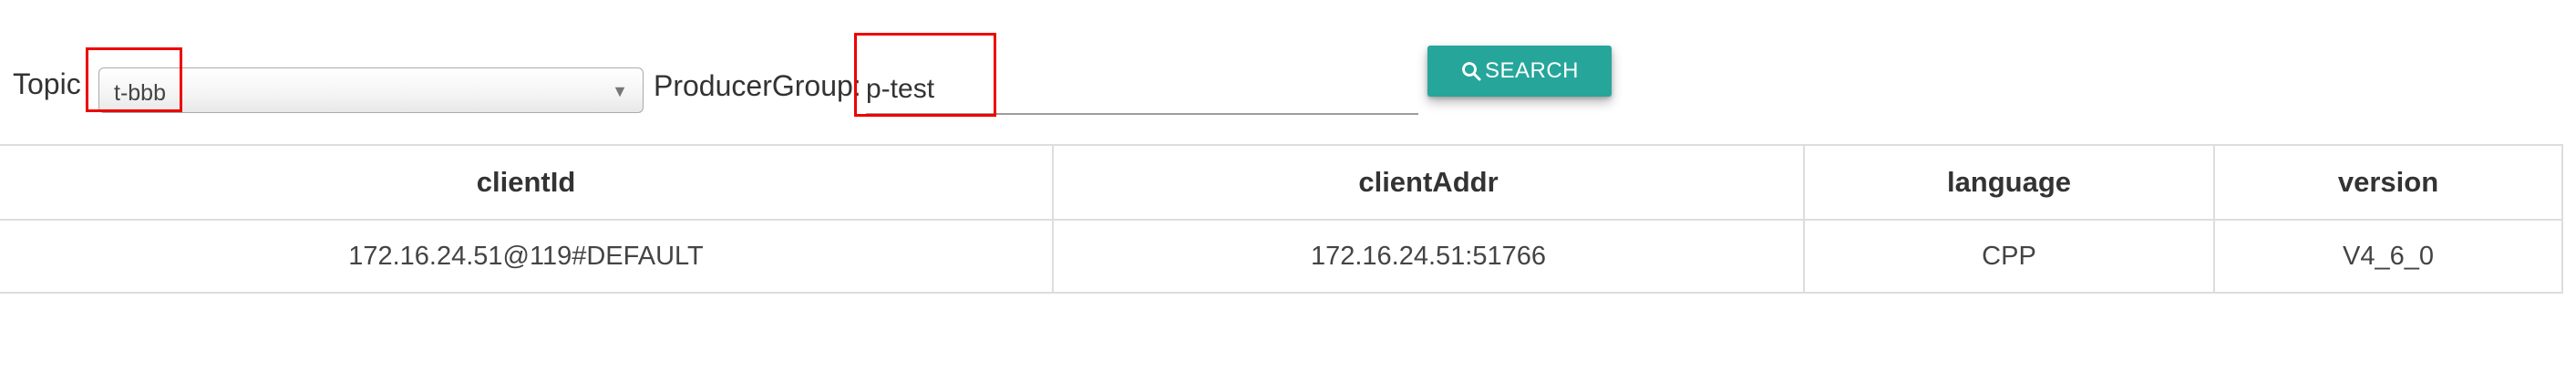  What do you see at coordinates (2388, 256) in the screenshot?
I see `cell-version: V4_6_0` at bounding box center [2388, 256].